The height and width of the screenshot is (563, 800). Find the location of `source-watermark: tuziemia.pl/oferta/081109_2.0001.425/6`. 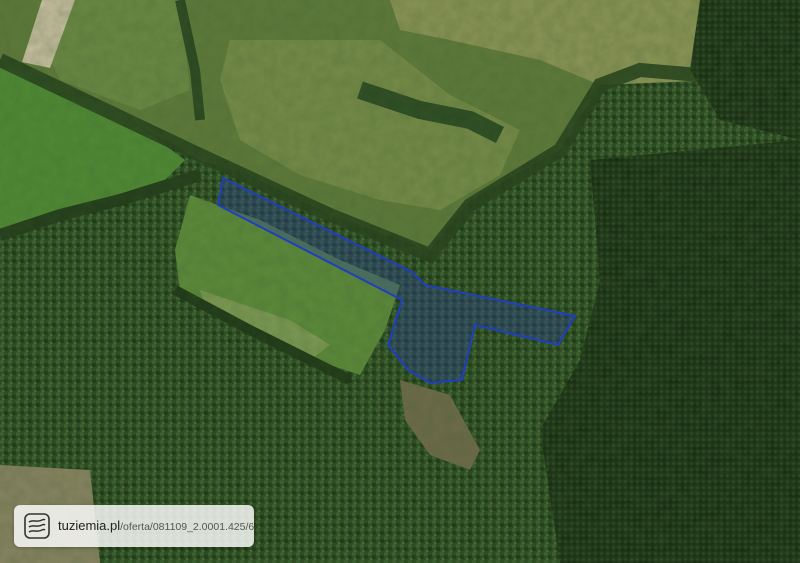

source-watermark: tuziemia.pl/oferta/081109_2.0001.425/6 is located at coordinates (134, 526).